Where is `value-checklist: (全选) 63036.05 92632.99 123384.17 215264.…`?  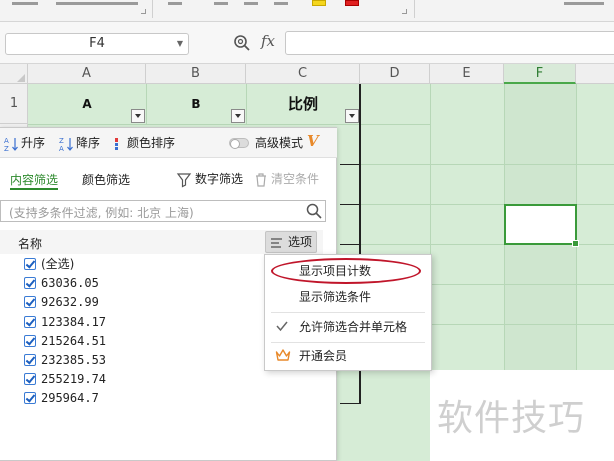
value-checklist: (全选) 63036.05 92632.99 123384.17 215264.… is located at coordinates (144, 332).